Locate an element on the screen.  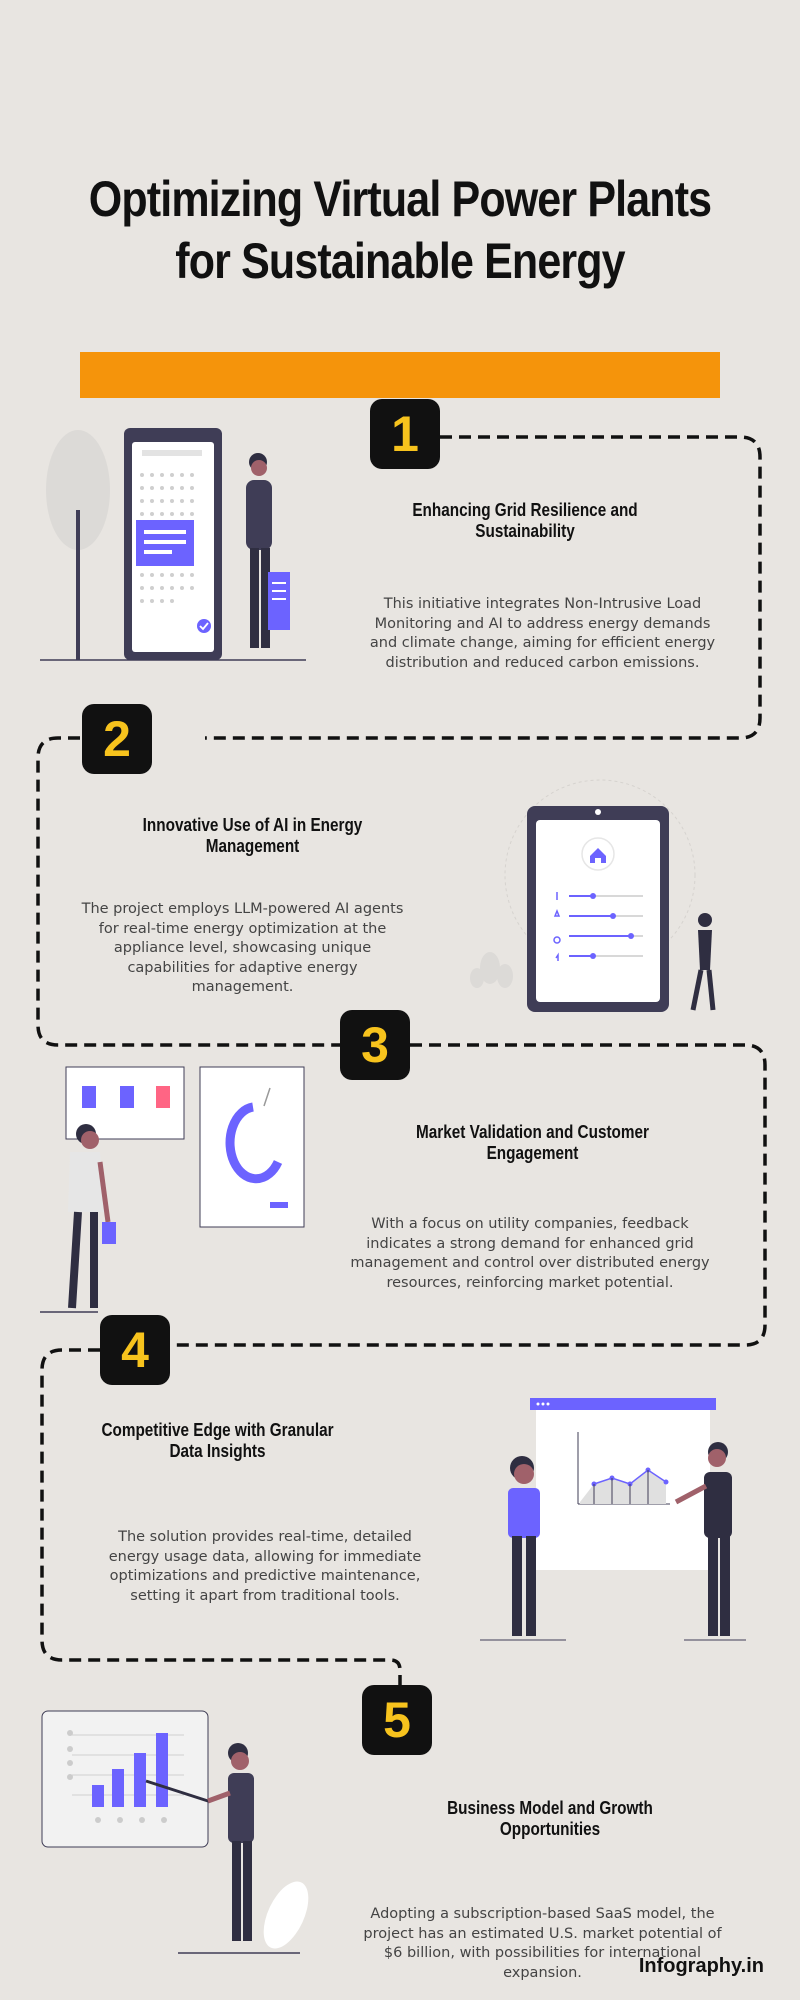
brand-footer: Infography.in is located at coordinates (701, 1966).